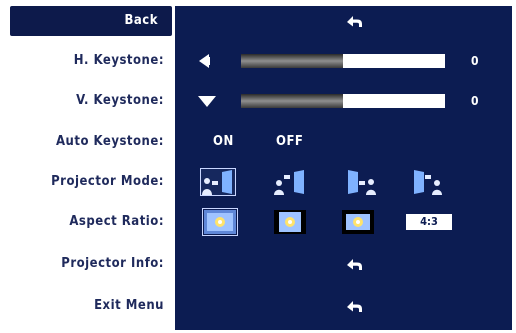 The image size is (516, 333). Describe the element at coordinates (429, 222) in the screenshot. I see `aspect-4-3-button: 4:3` at that location.